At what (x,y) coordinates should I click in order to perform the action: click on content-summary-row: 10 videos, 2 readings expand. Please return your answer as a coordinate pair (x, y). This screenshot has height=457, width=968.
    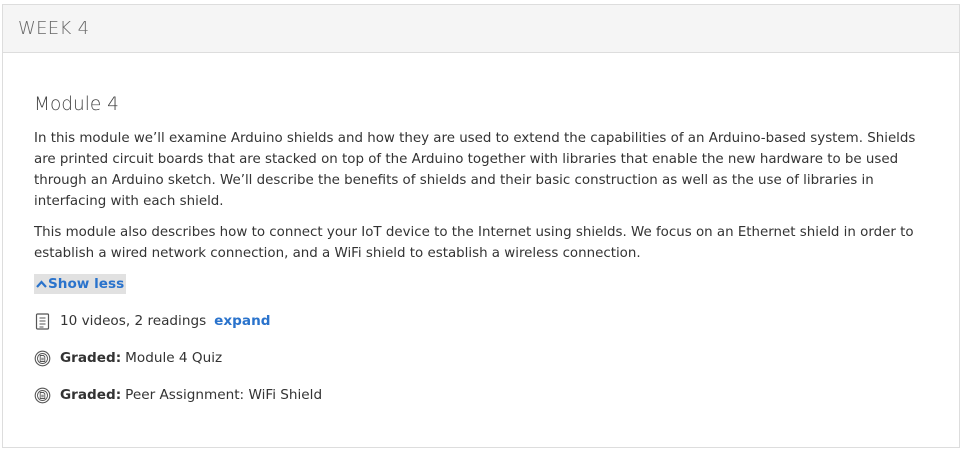
    Looking at the image, I should click on (481, 321).